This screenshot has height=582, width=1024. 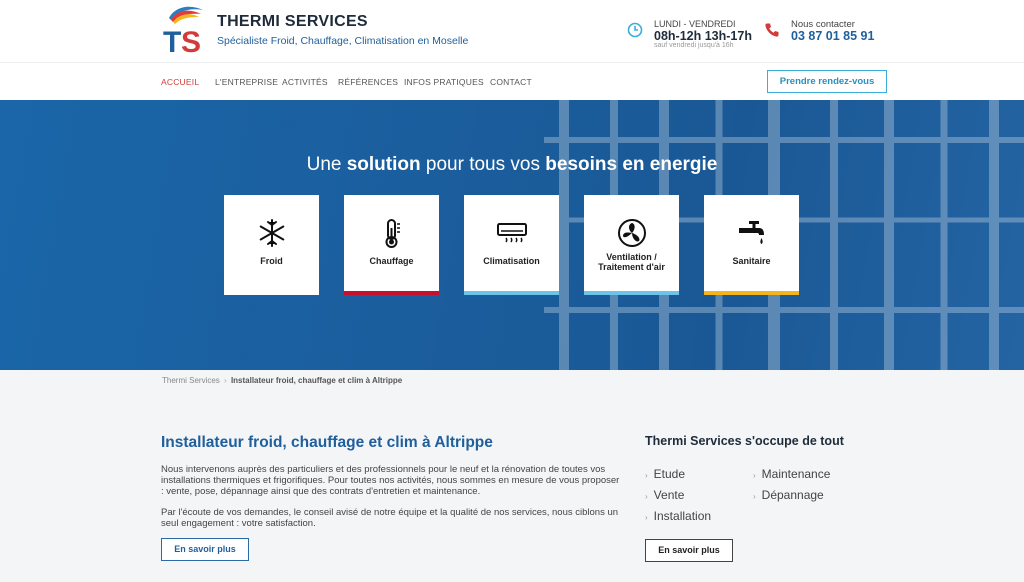 What do you see at coordinates (665, 474) in the screenshot?
I see `service-item-etude: › Etude` at bounding box center [665, 474].